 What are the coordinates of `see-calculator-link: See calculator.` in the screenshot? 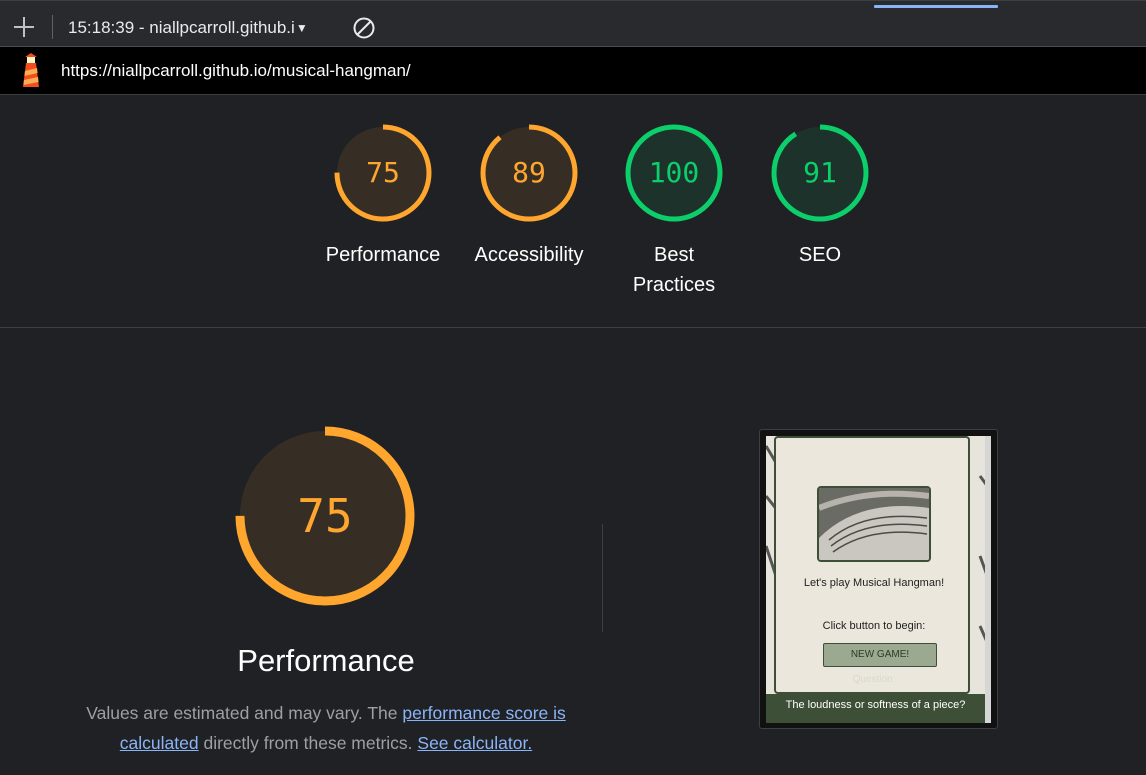 It's located at (474, 743).